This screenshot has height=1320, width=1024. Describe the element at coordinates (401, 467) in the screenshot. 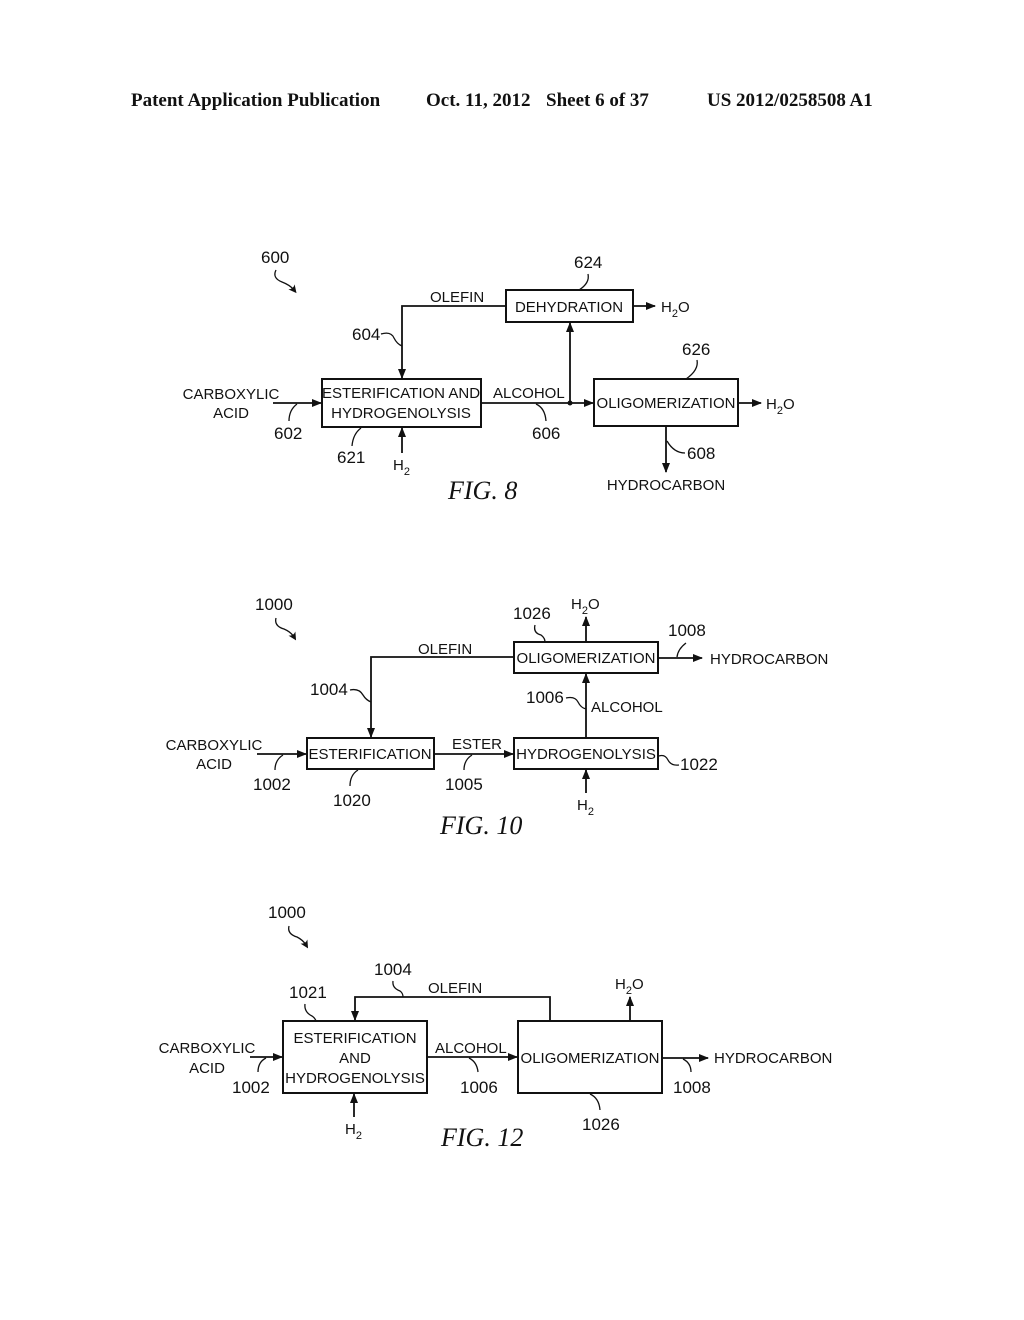

I see `fig8-h2-label: H2` at that location.